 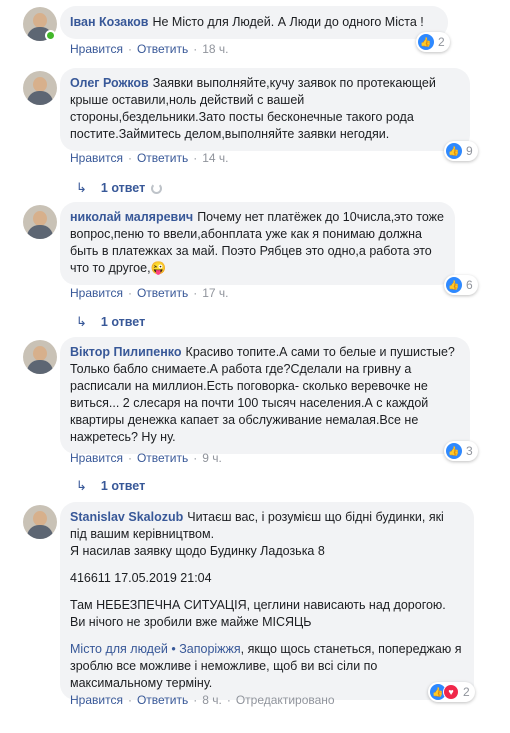 What do you see at coordinates (215, 158) in the screenshot?
I see `comment-time: 14 ч.` at bounding box center [215, 158].